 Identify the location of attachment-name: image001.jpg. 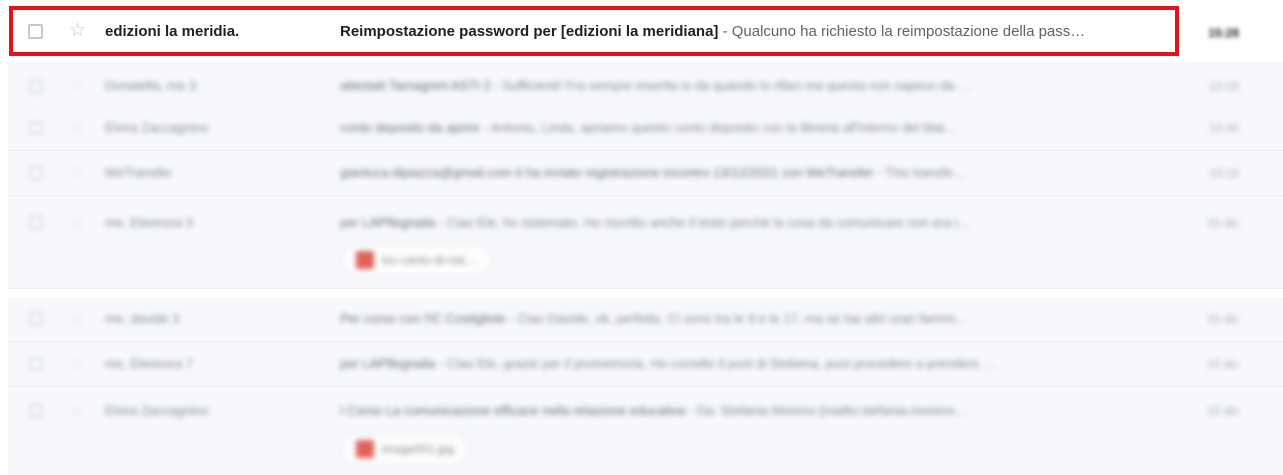
(418, 449).